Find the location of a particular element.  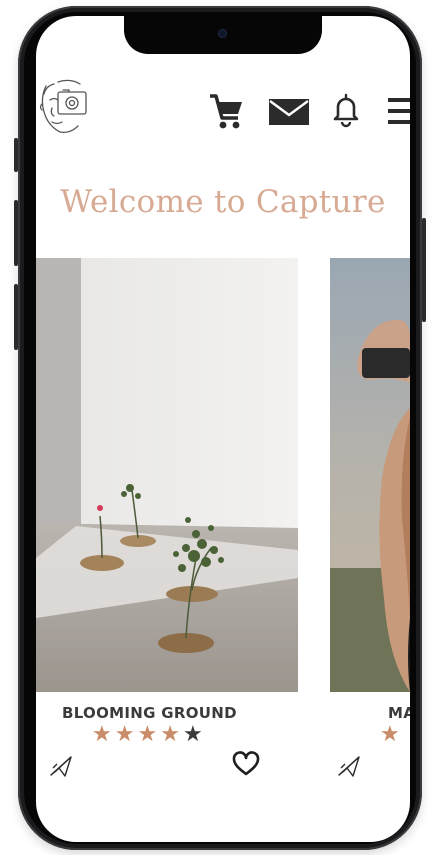

page-title: Welcome to Capture is located at coordinates (223, 202).